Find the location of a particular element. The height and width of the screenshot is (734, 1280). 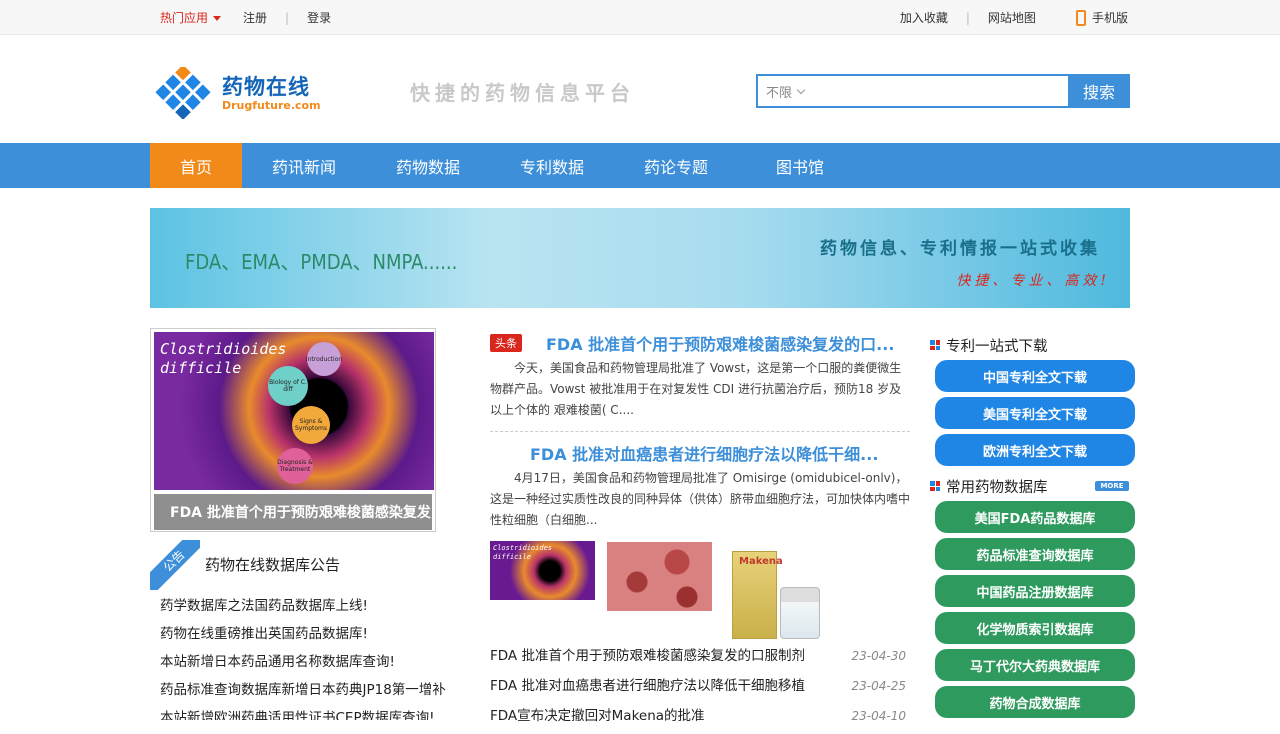

search-bar: 不限 搜索 is located at coordinates (943, 91).